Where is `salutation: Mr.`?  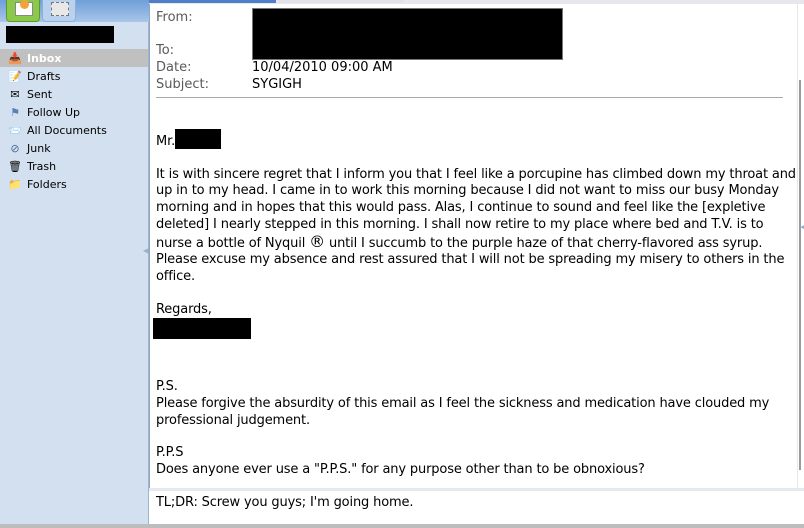 salutation: Mr. is located at coordinates (476, 140).